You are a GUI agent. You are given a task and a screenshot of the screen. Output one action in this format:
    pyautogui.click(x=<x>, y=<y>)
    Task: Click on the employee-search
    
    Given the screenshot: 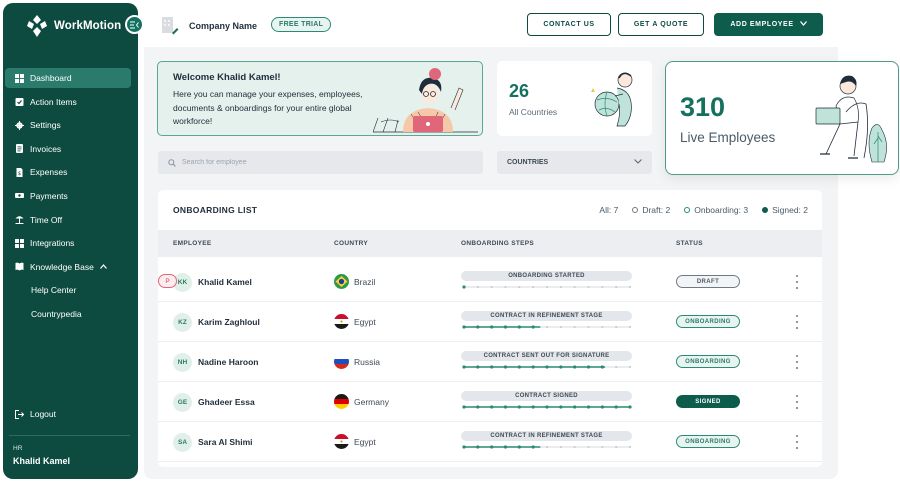 What is the action you would take?
    pyautogui.click(x=320, y=162)
    